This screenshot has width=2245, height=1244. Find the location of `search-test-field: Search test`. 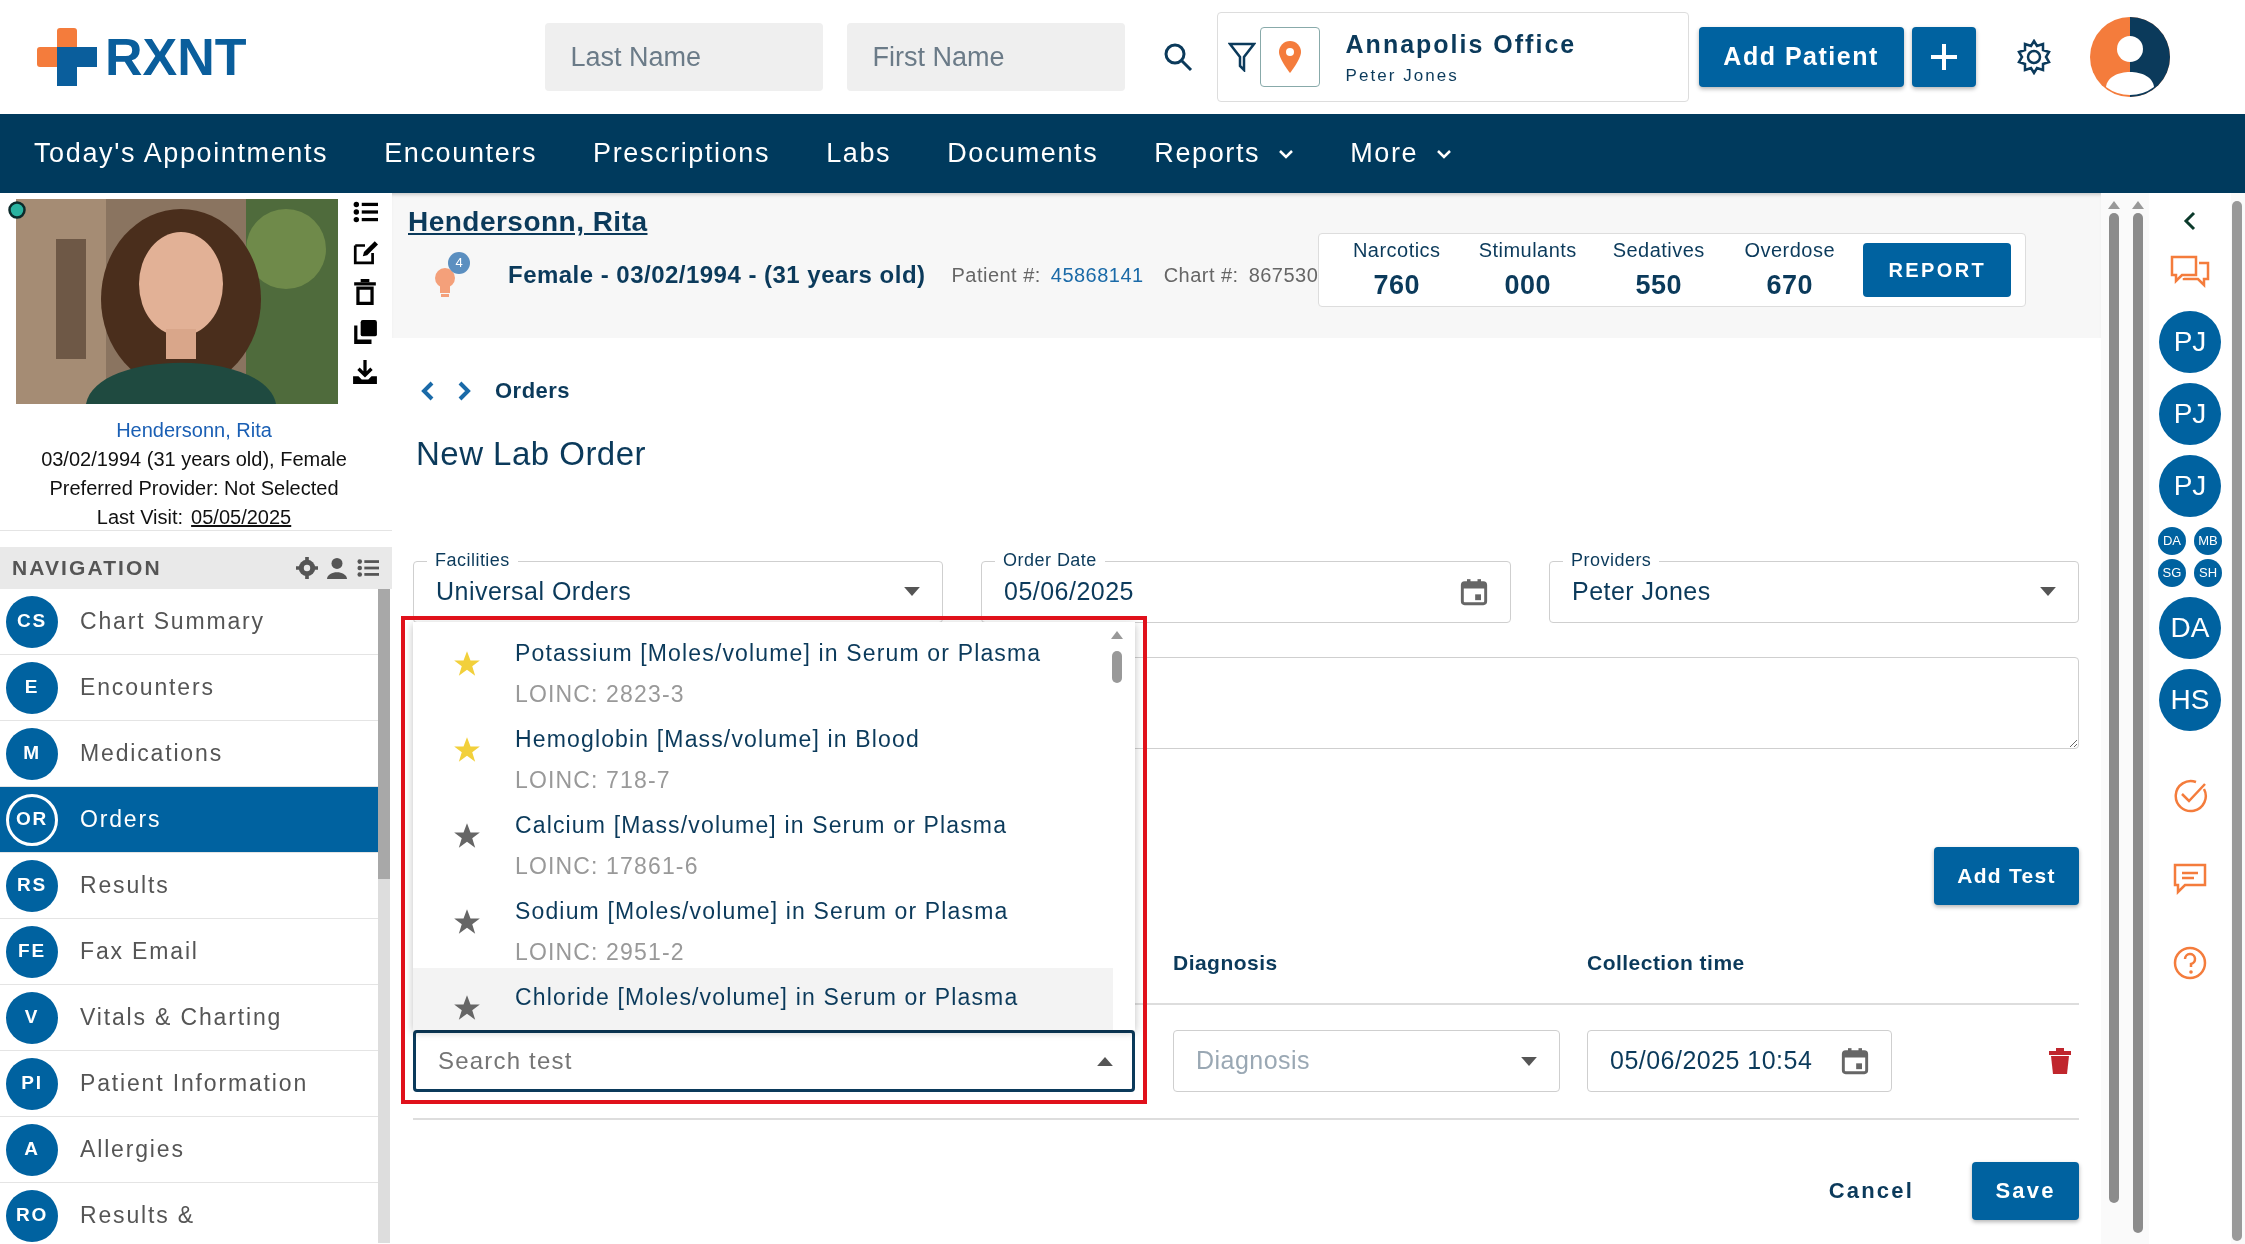

search-test-field: Search test is located at coordinates (774, 1061).